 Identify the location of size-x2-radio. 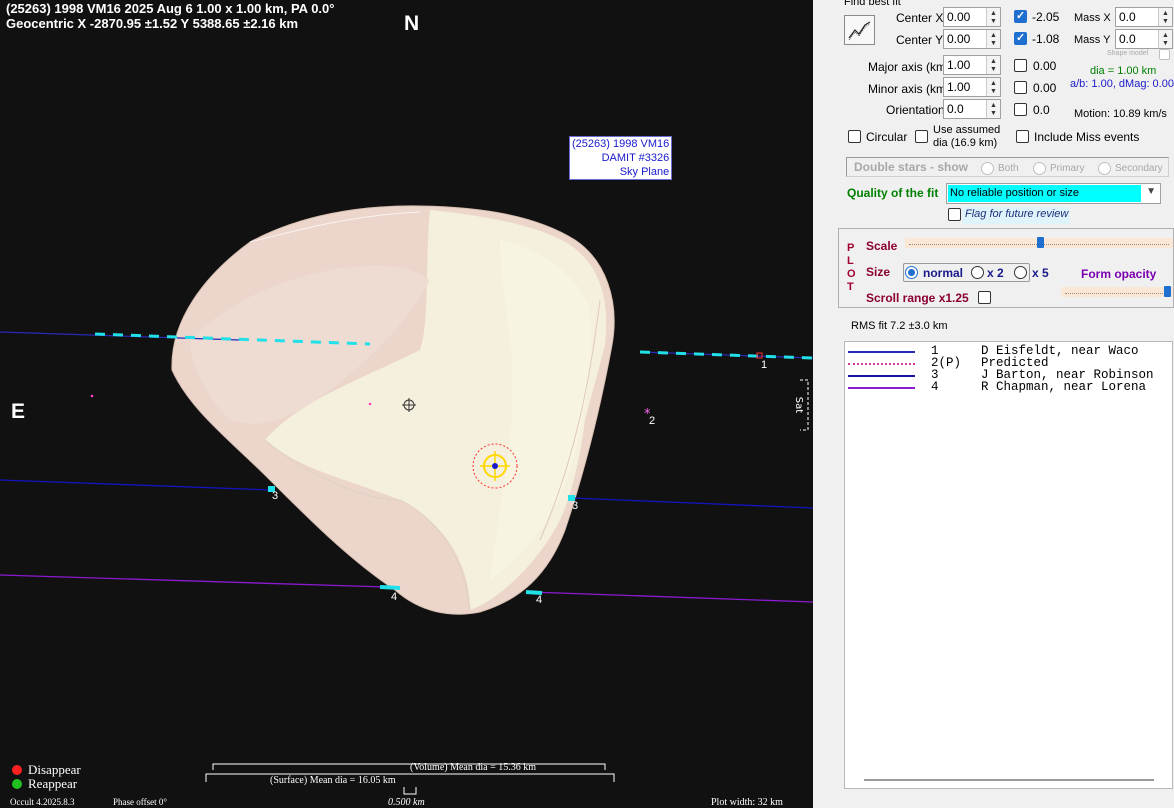
(977, 272).